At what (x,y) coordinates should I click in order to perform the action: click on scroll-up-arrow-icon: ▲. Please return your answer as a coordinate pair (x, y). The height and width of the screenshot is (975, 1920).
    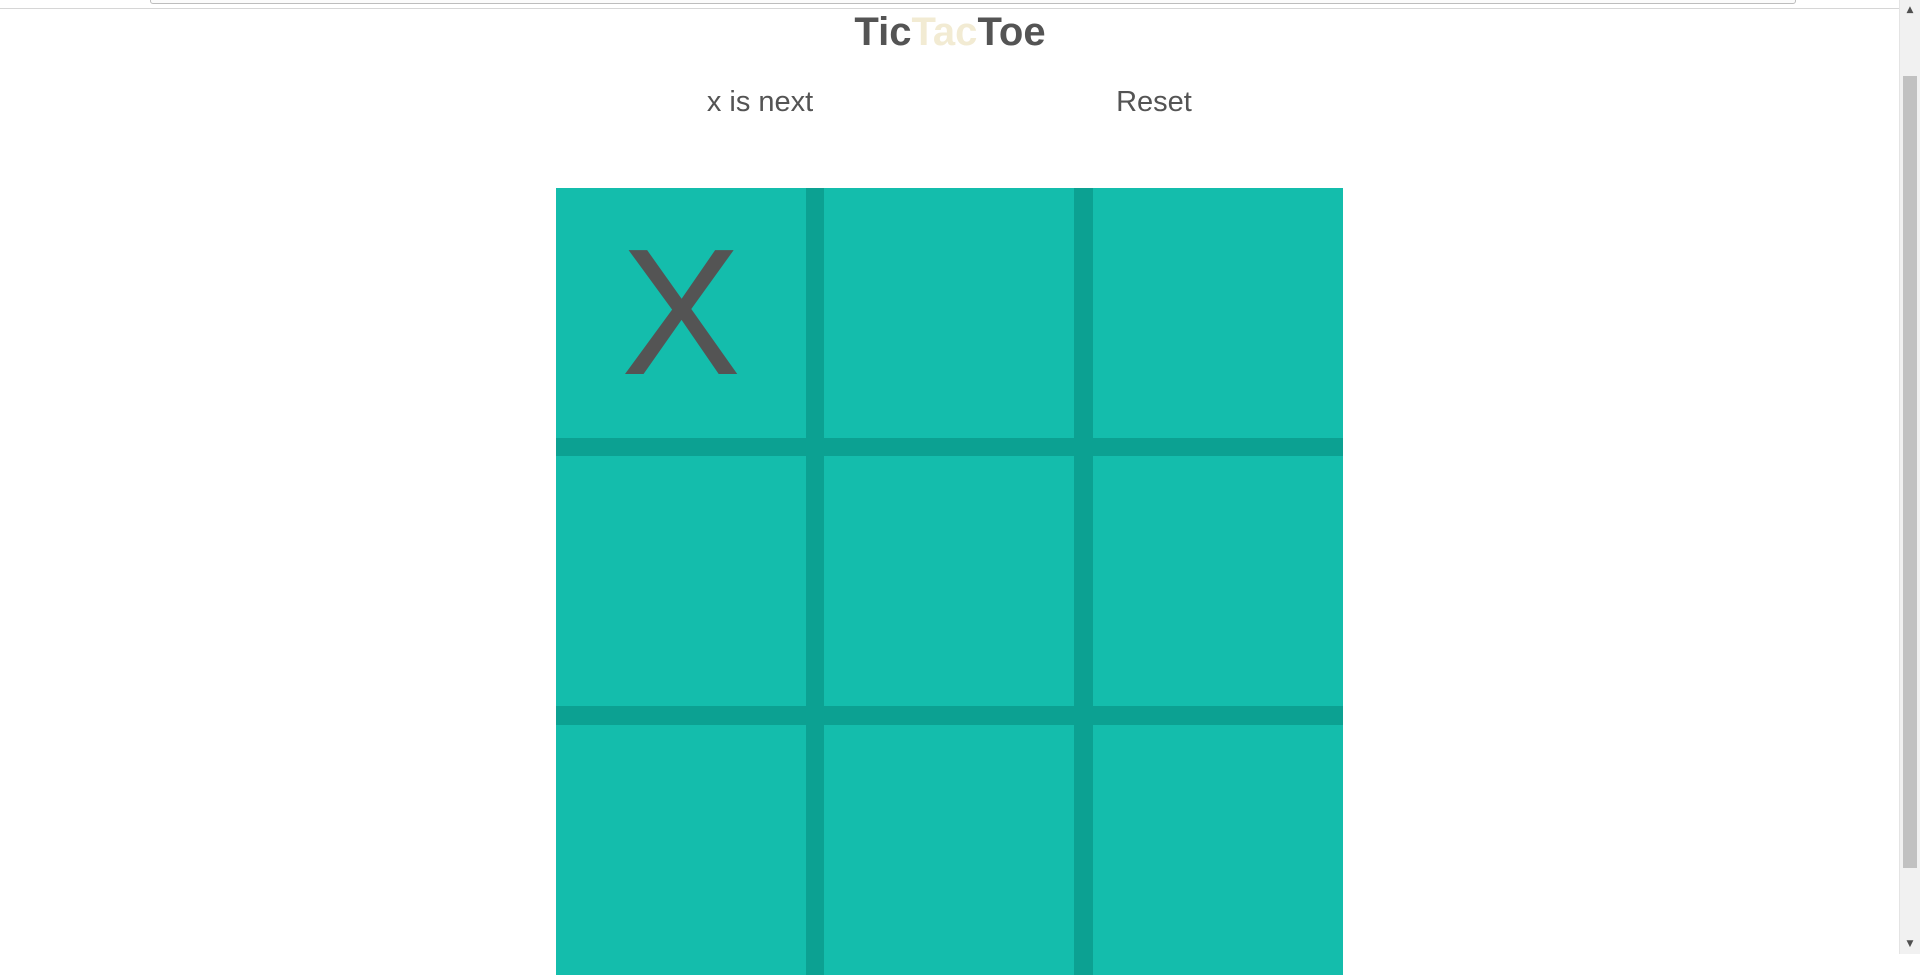
    Looking at the image, I should click on (1910, 10).